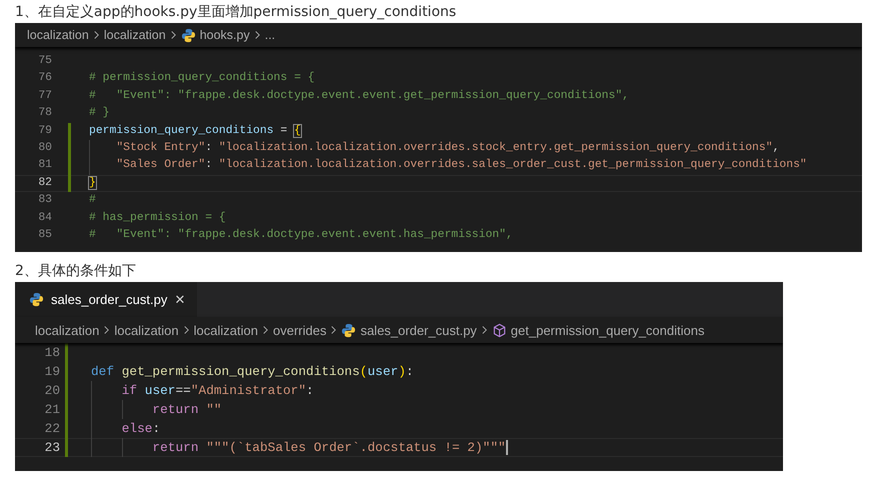 Image resolution: width=883 pixels, height=489 pixels. I want to click on line-number: 18, so click(52, 353).